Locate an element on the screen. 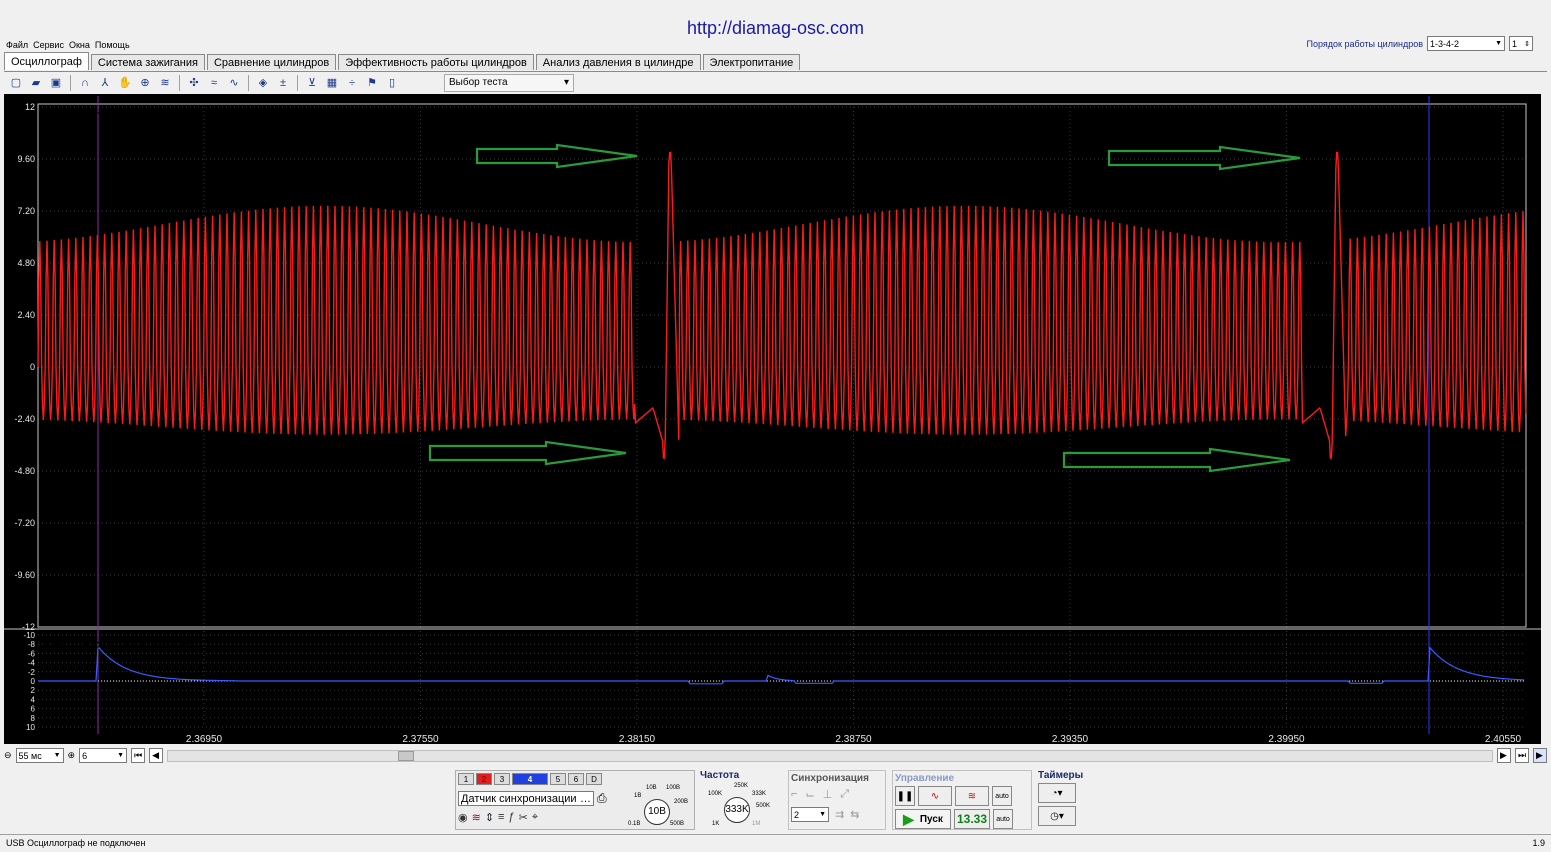 Image resolution: width=1551 pixels, height=852 pixels. timer-button-2: ◷▾ is located at coordinates (1057, 816).